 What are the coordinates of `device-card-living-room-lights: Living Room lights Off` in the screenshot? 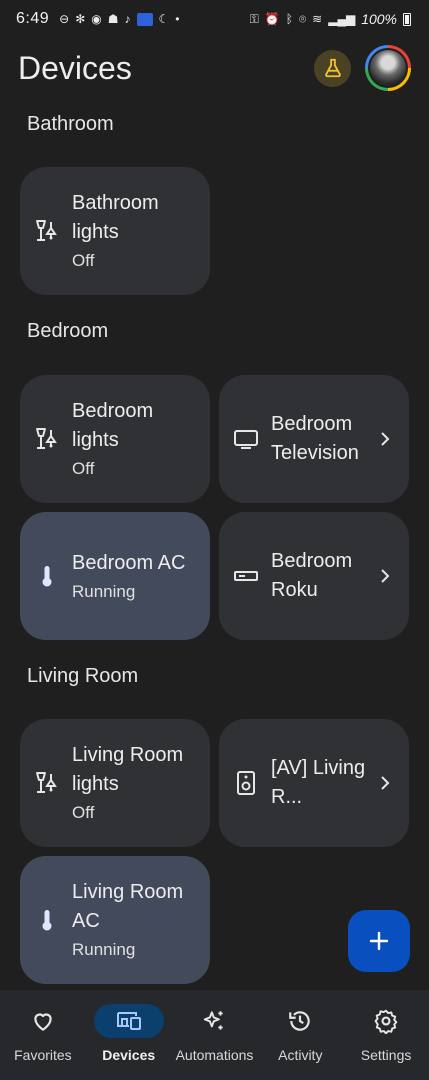 It's located at (115, 783).